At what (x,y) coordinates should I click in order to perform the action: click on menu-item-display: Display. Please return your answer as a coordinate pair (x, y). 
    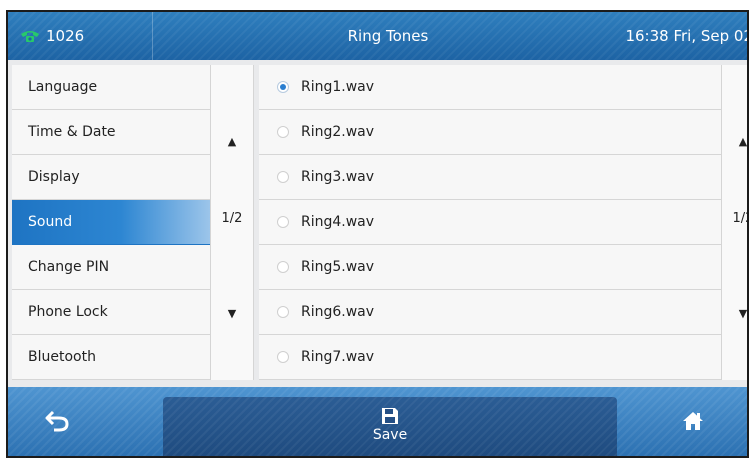
    Looking at the image, I should click on (111, 177).